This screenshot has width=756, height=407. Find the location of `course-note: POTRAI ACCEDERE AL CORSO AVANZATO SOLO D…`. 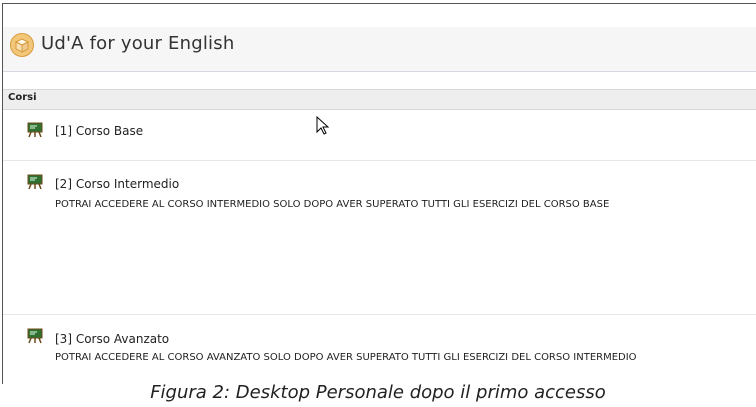

course-note: POTRAI ACCEDERE AL CORSO AVANZATO SOLO D… is located at coordinates (346, 357).